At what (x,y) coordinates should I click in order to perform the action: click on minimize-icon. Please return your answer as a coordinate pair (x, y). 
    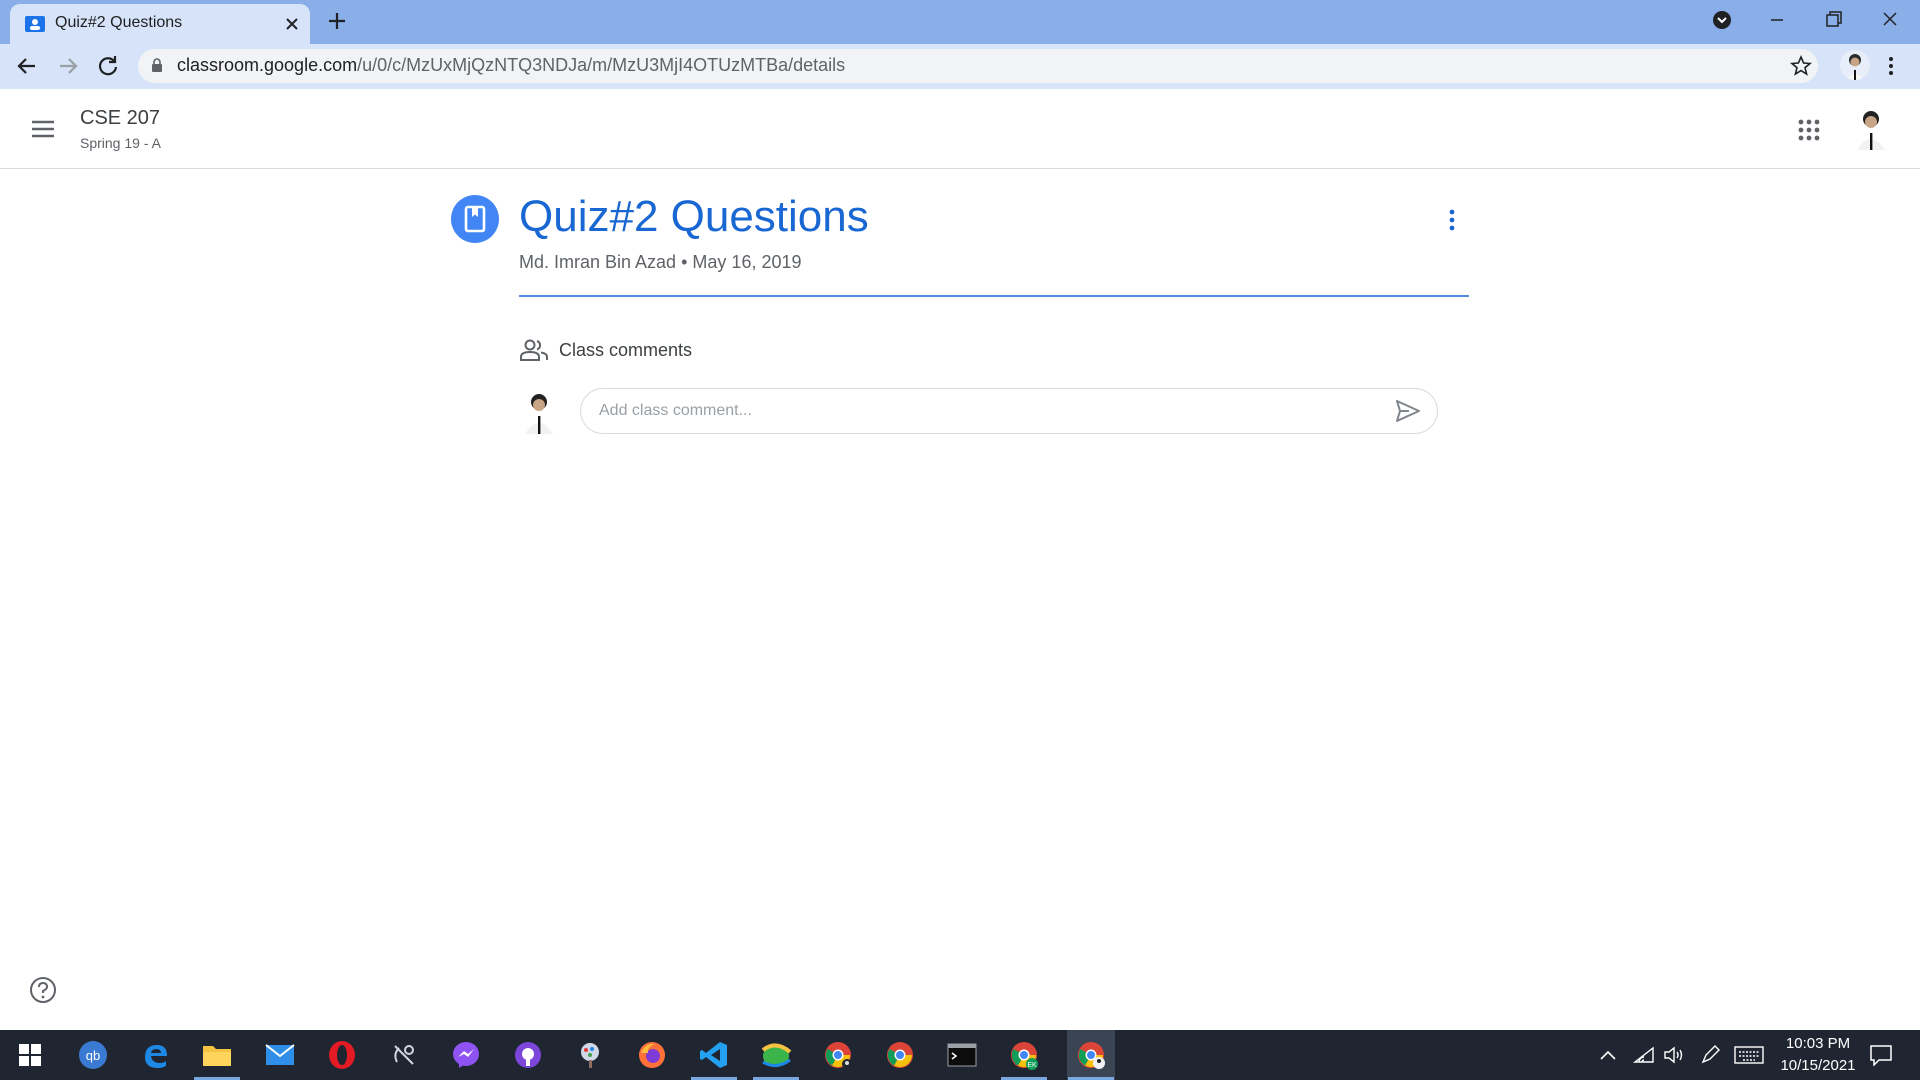
    Looking at the image, I should click on (1777, 20).